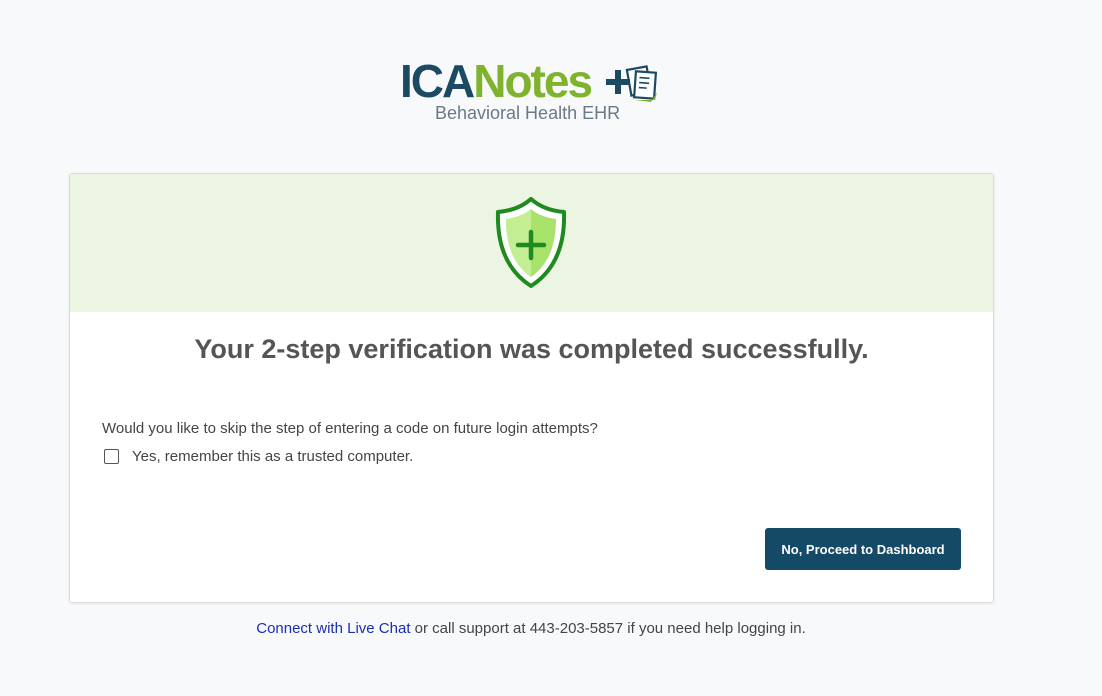  I want to click on trusted-computer-checkbox, so click(111, 456).